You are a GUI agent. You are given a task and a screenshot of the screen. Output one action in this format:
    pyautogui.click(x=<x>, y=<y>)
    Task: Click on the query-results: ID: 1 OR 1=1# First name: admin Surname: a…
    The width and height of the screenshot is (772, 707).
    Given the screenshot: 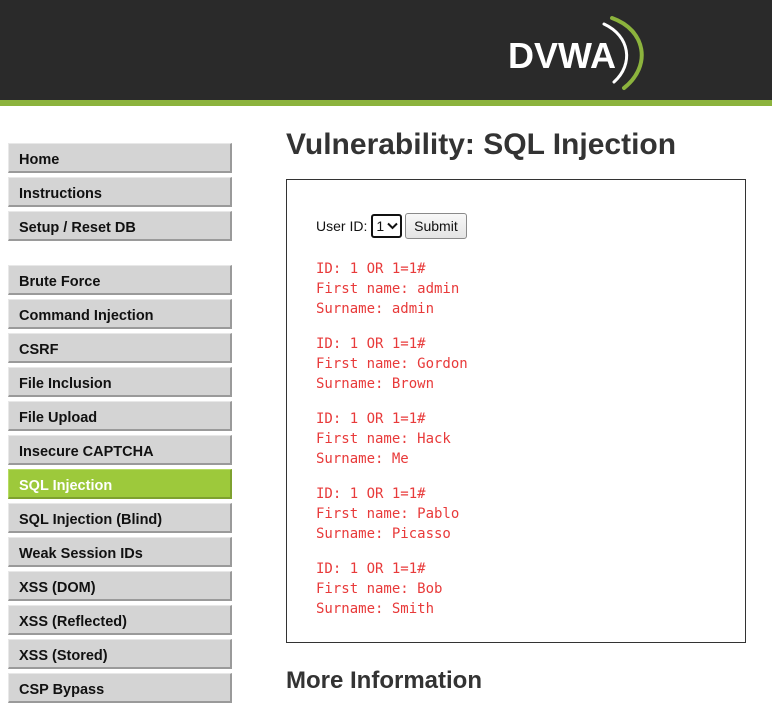 What is the action you would take?
    pyautogui.click(x=392, y=446)
    